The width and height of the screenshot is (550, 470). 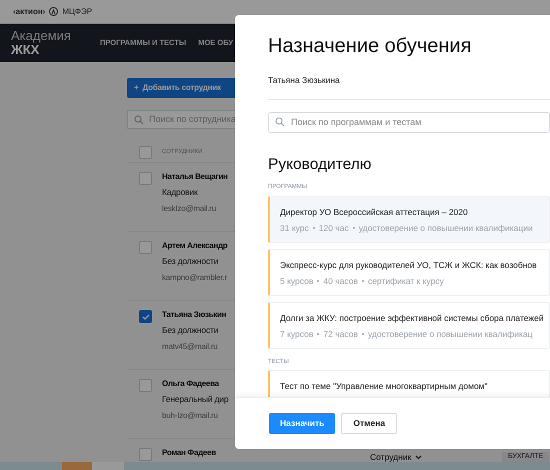 I want to click on search-field: Поиск по программам и тестам, so click(x=409, y=122).